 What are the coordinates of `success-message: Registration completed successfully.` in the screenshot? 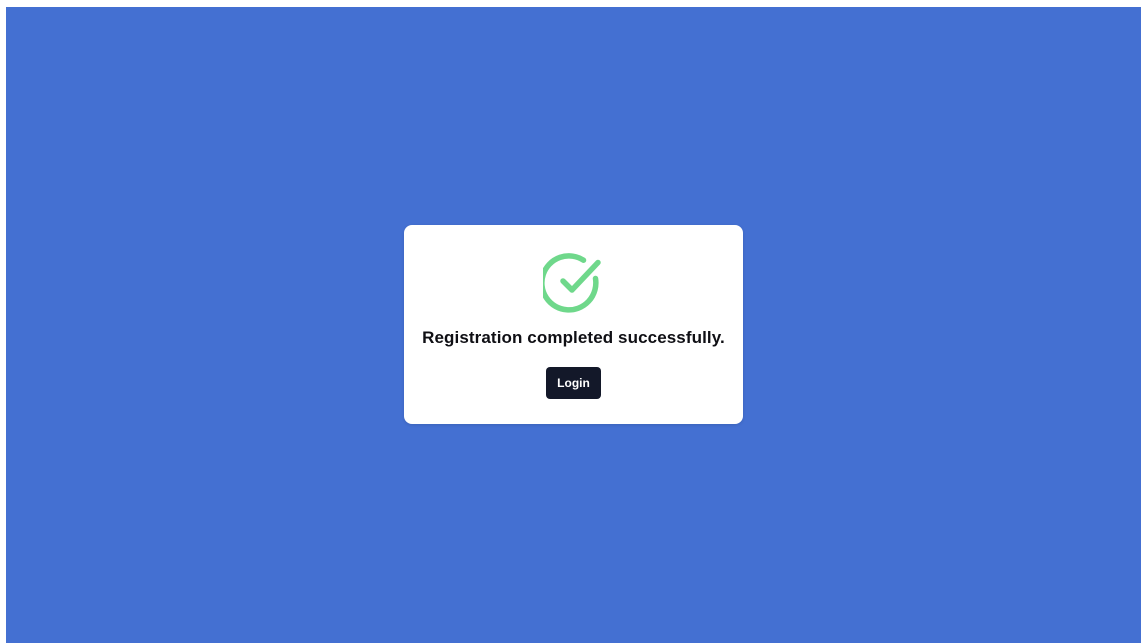 It's located at (573, 337).